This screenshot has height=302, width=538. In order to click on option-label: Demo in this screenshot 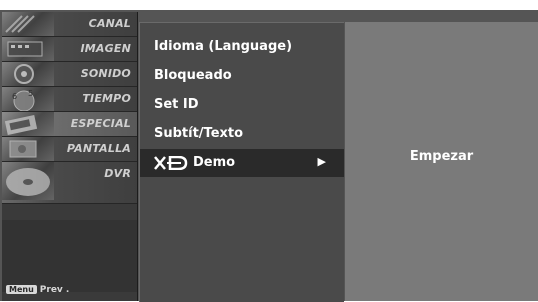, I will do `click(214, 162)`.